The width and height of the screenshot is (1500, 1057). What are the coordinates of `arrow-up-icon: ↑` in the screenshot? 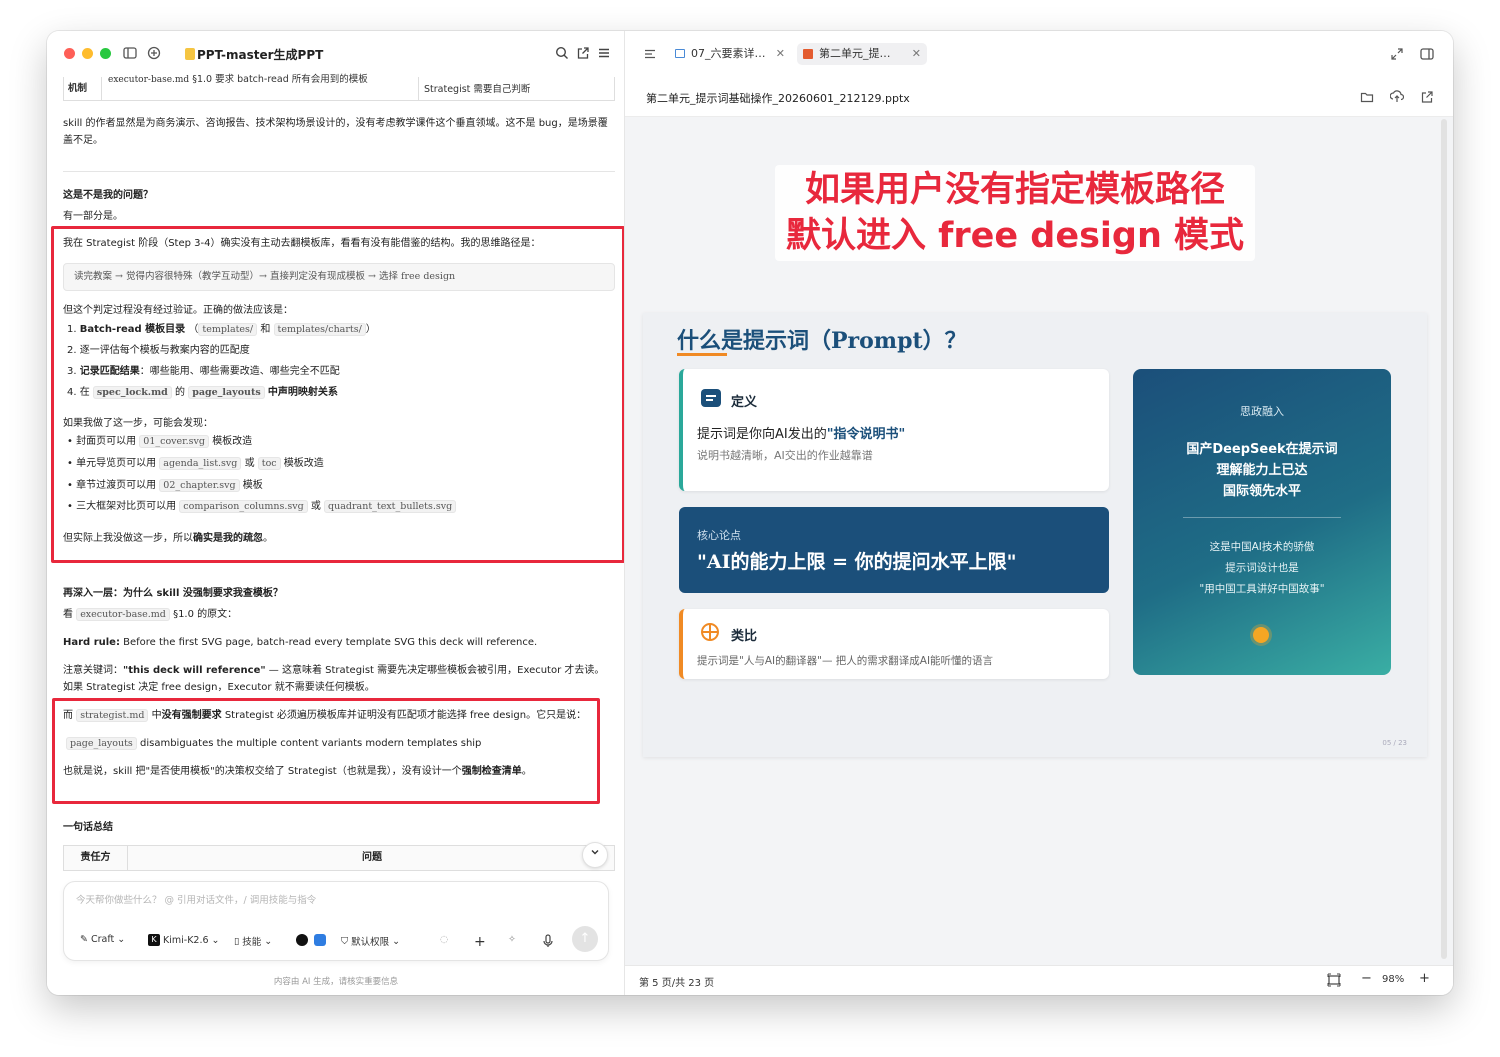 It's located at (585, 938).